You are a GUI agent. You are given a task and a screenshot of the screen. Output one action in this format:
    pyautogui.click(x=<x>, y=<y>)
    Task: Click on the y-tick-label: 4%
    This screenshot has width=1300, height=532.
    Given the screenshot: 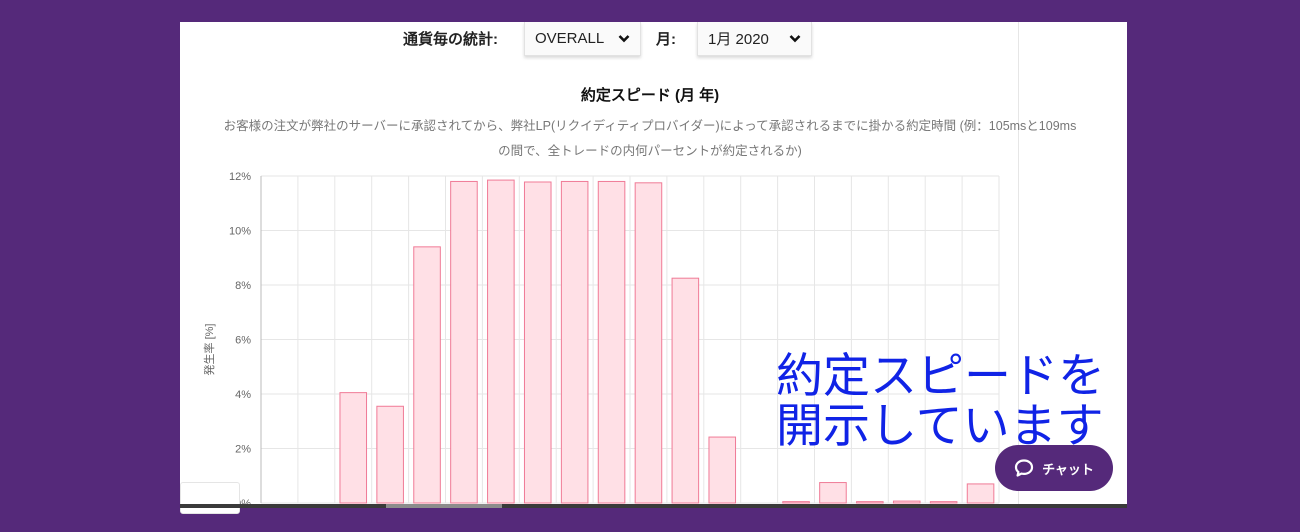 What is the action you would take?
    pyautogui.click(x=243, y=395)
    